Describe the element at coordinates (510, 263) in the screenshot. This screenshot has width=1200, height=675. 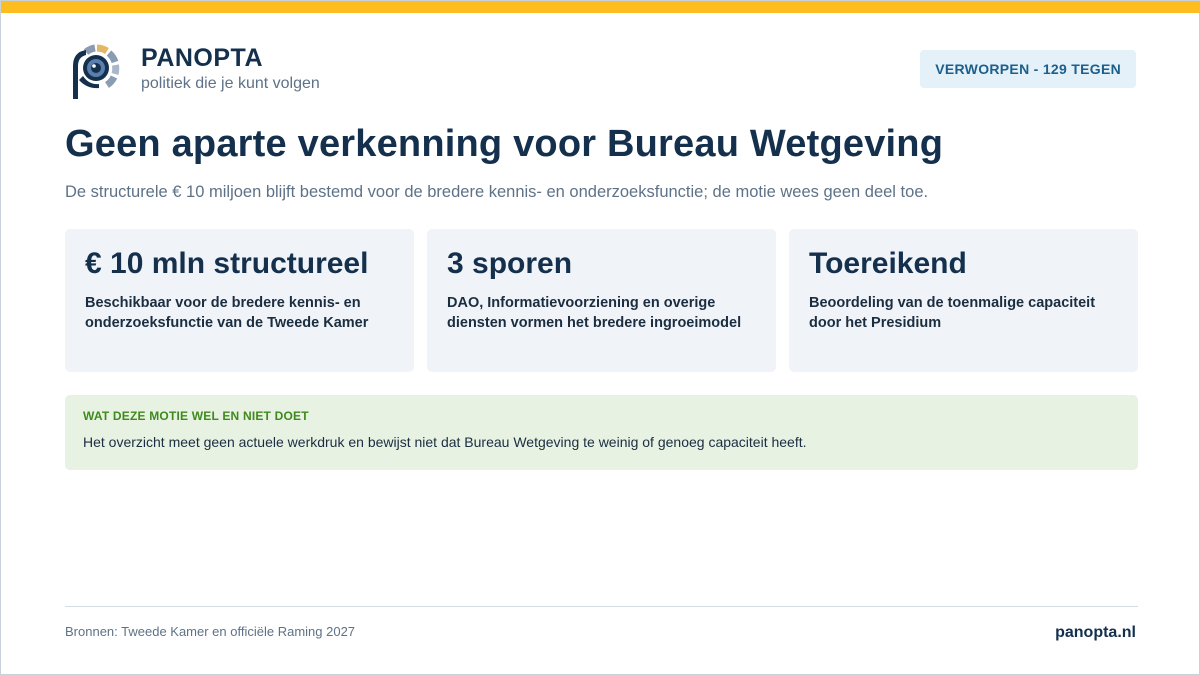
I see `card-value: 3 sporen` at that location.